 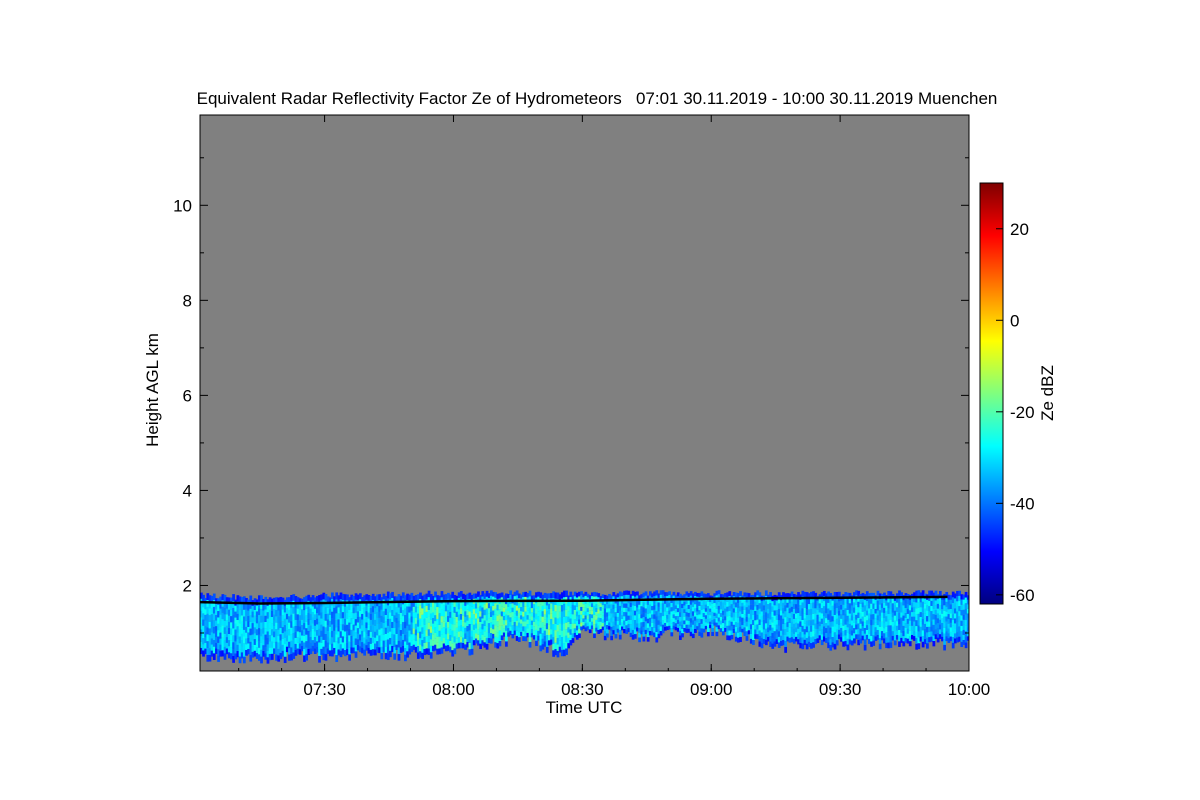 I want to click on y-tick-label: 6, so click(x=187, y=395).